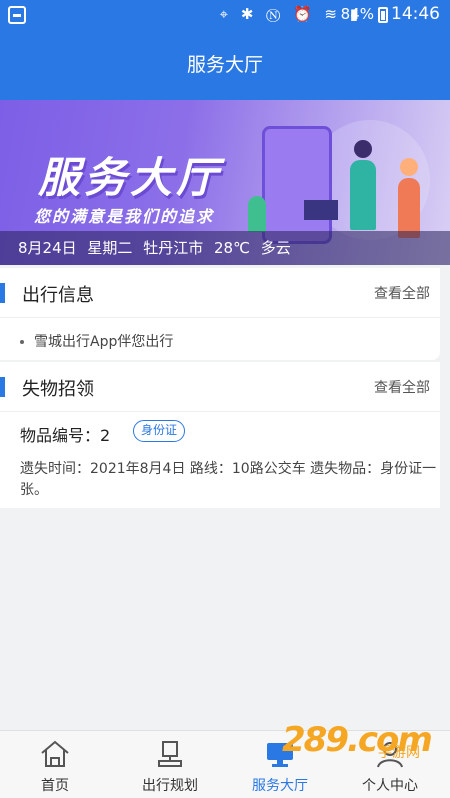 The height and width of the screenshot is (798, 450). What do you see at coordinates (383, 15) in the screenshot?
I see `battery-icon` at bounding box center [383, 15].